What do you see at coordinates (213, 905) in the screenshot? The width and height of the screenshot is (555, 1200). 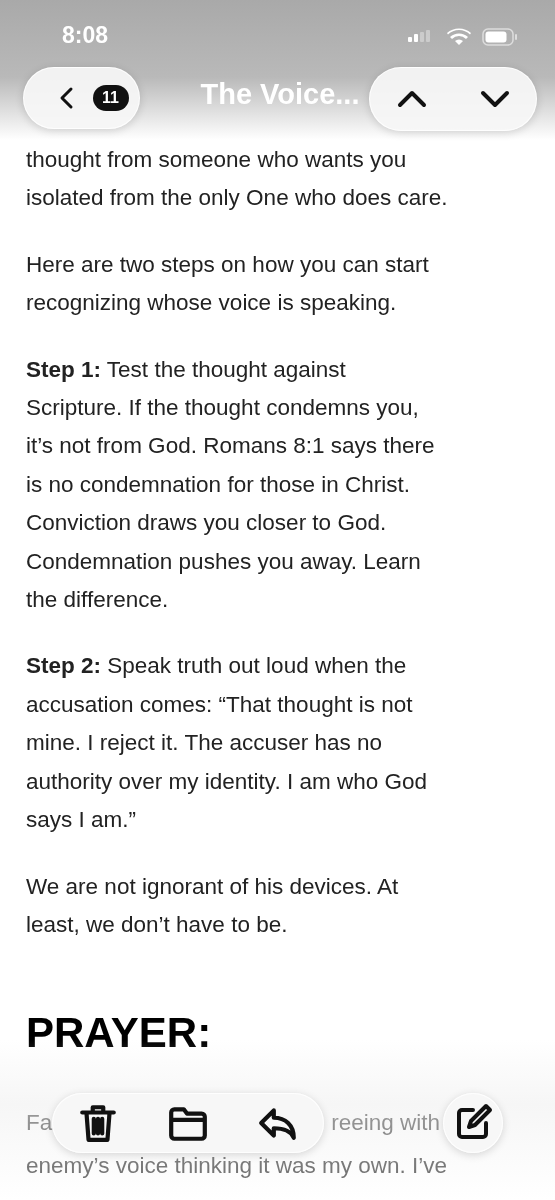 I see `paragraph: We are not ignorant of his devices. At least, we don’t have to be.` at bounding box center [213, 905].